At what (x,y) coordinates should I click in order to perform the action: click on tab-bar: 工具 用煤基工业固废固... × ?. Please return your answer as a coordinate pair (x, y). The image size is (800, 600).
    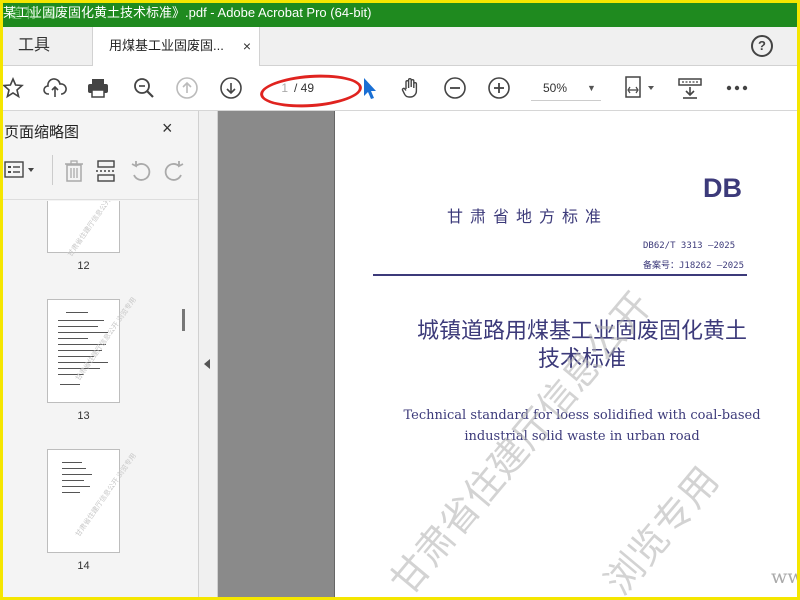
    Looking at the image, I should click on (400, 46).